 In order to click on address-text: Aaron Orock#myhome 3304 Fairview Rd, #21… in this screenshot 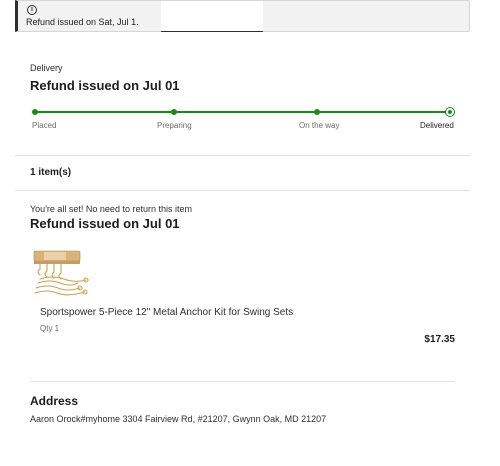, I will do `click(178, 419)`.